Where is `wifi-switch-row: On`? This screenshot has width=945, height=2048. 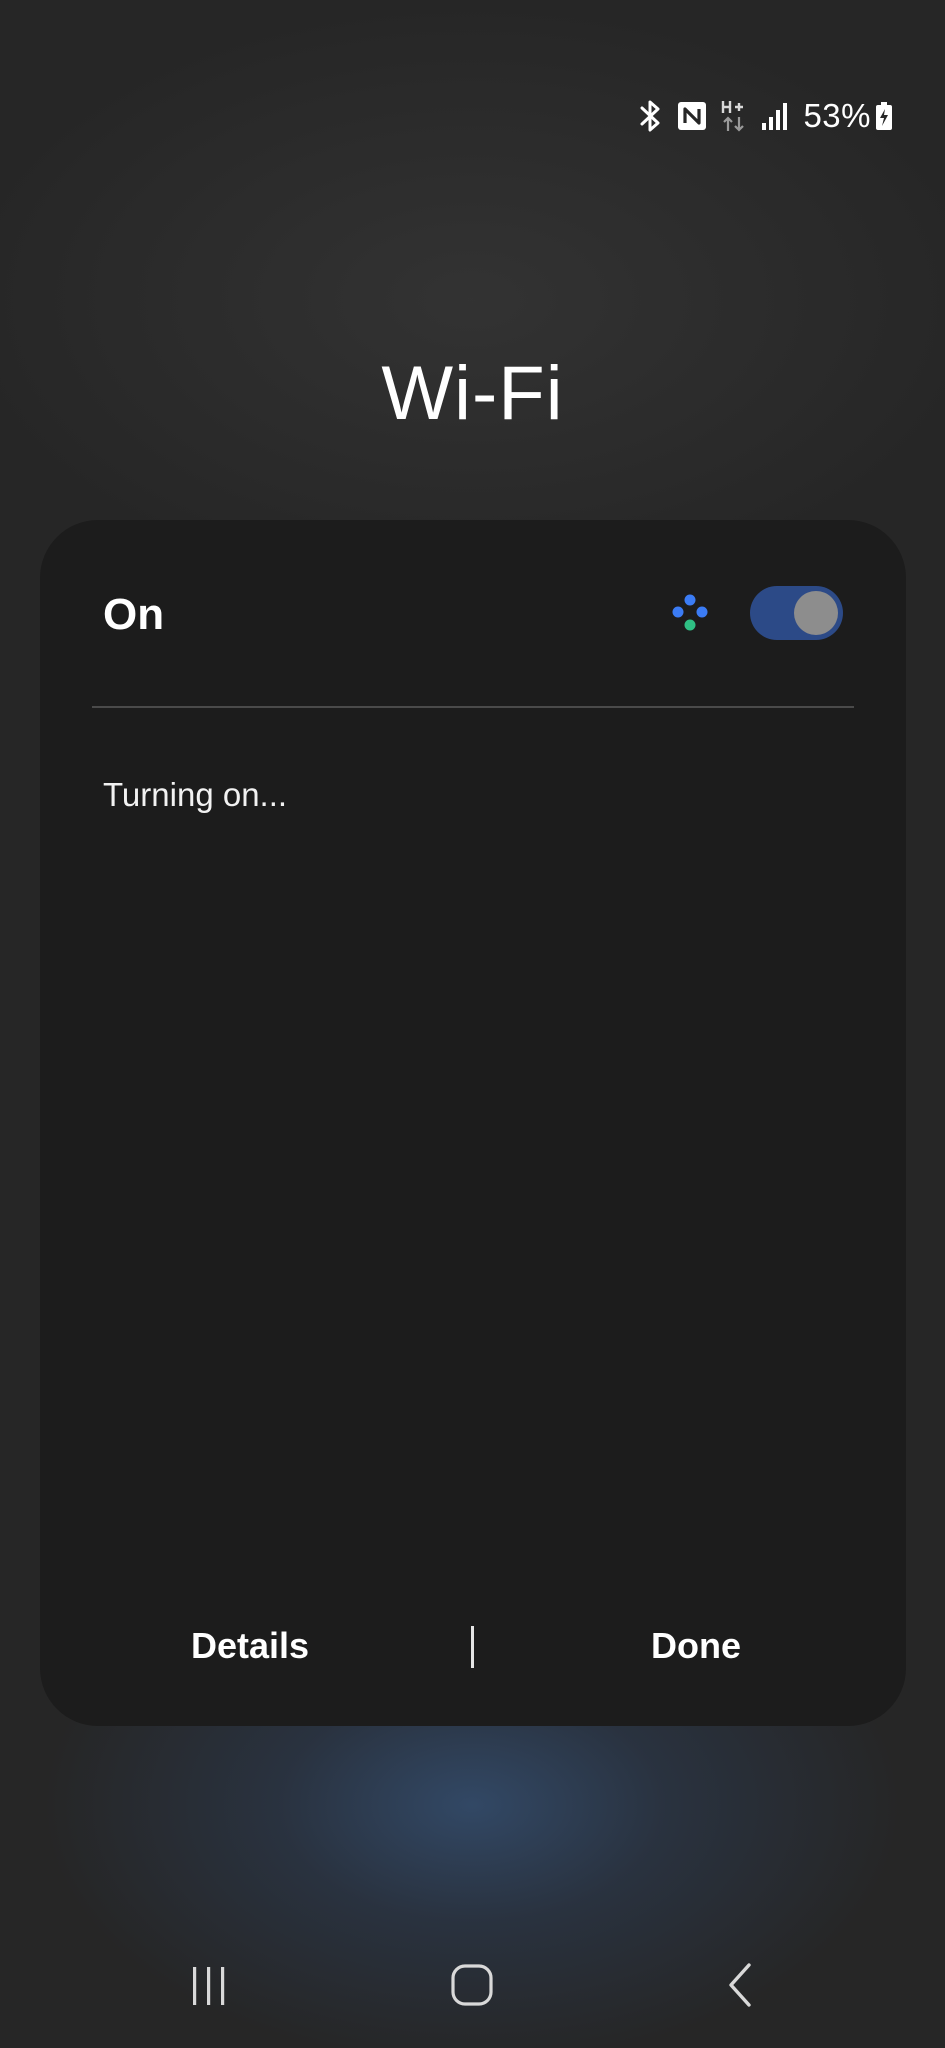
wifi-switch-row: On is located at coordinates (473, 613).